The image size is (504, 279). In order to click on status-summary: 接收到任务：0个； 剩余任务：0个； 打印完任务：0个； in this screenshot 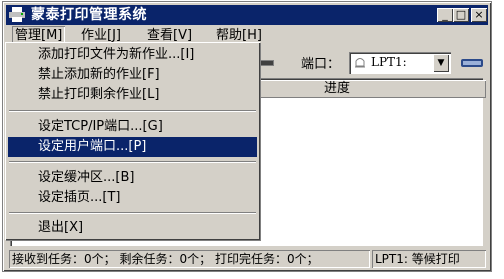, I will do `click(189, 259)`.